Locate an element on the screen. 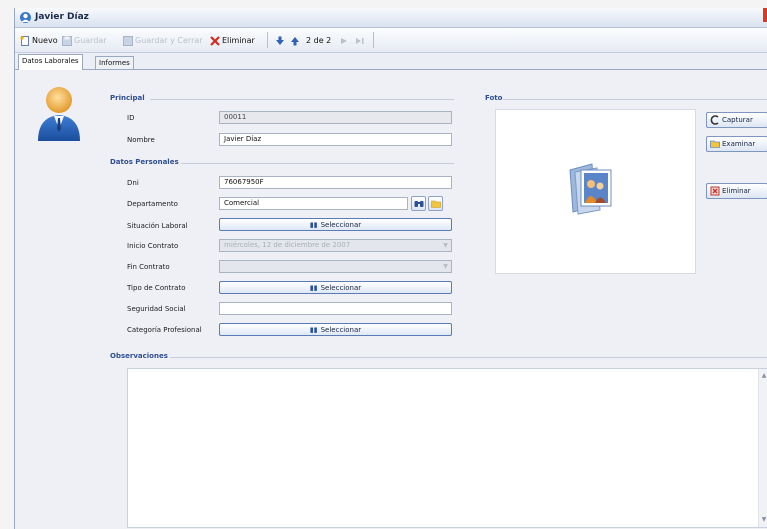  examinar-label: Examinar is located at coordinates (739, 144).